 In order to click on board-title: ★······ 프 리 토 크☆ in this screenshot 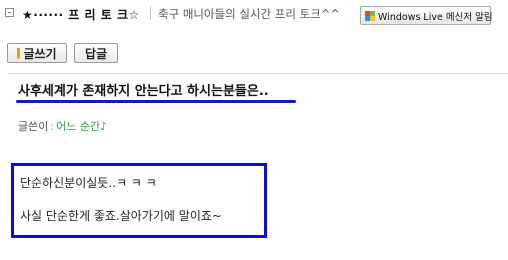, I will do `click(81, 14)`.